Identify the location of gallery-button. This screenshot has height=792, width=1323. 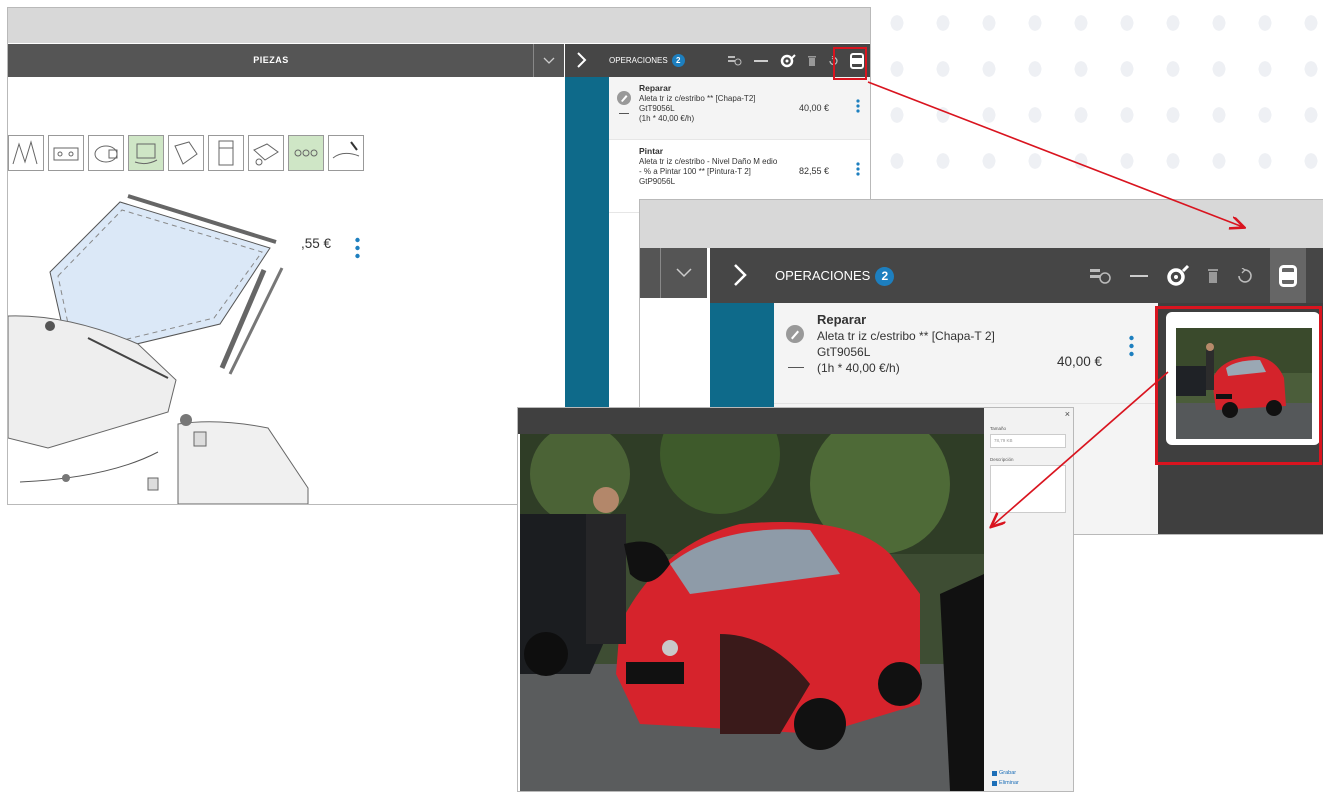
(1288, 275).